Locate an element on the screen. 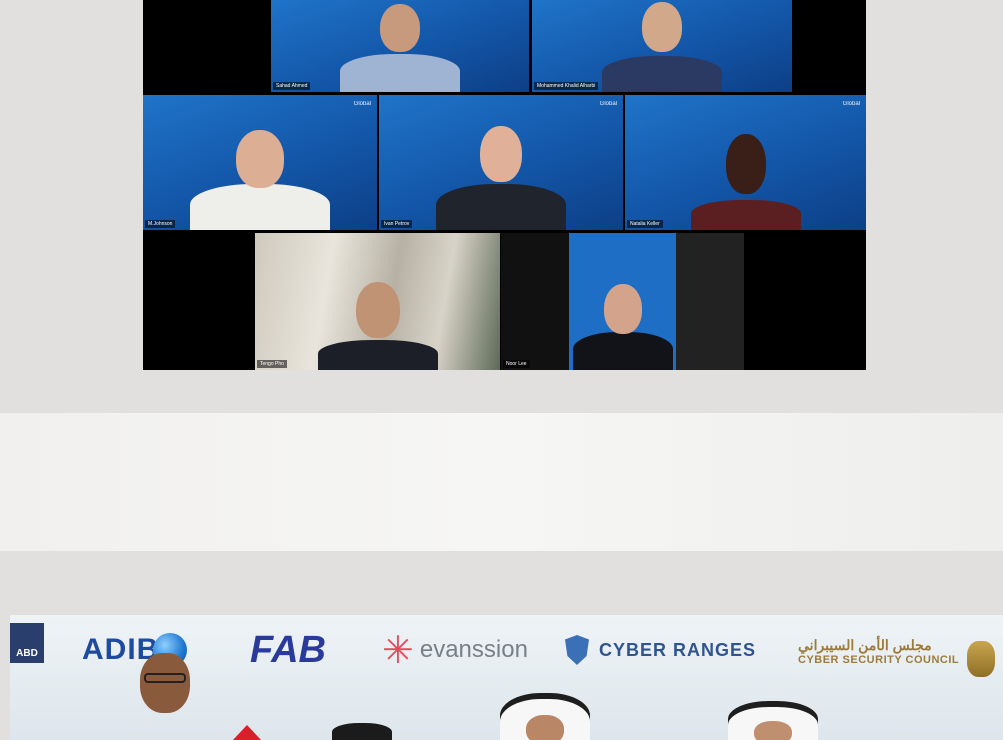 The width and height of the screenshot is (1003, 740). evanssion-logo: ✳ evanssion is located at coordinates (455, 650).